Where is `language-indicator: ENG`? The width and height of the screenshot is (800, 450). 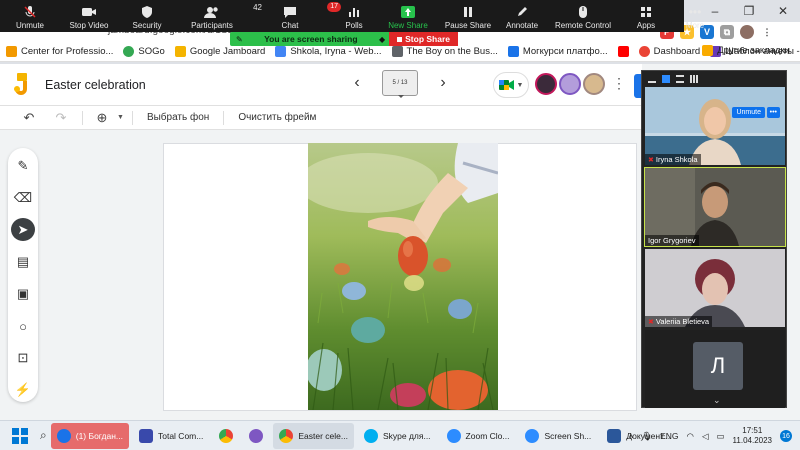
language-indicator: ENG is located at coordinates (669, 436).